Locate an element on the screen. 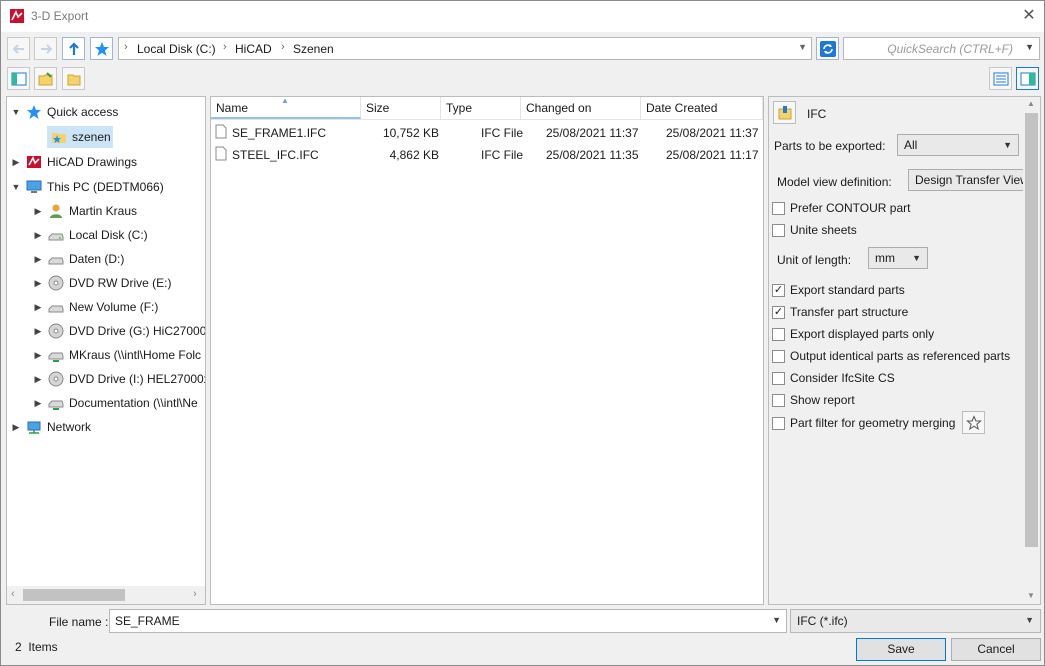 This screenshot has width=1045, height=666. prefer-contour-checkbox is located at coordinates (778, 208).